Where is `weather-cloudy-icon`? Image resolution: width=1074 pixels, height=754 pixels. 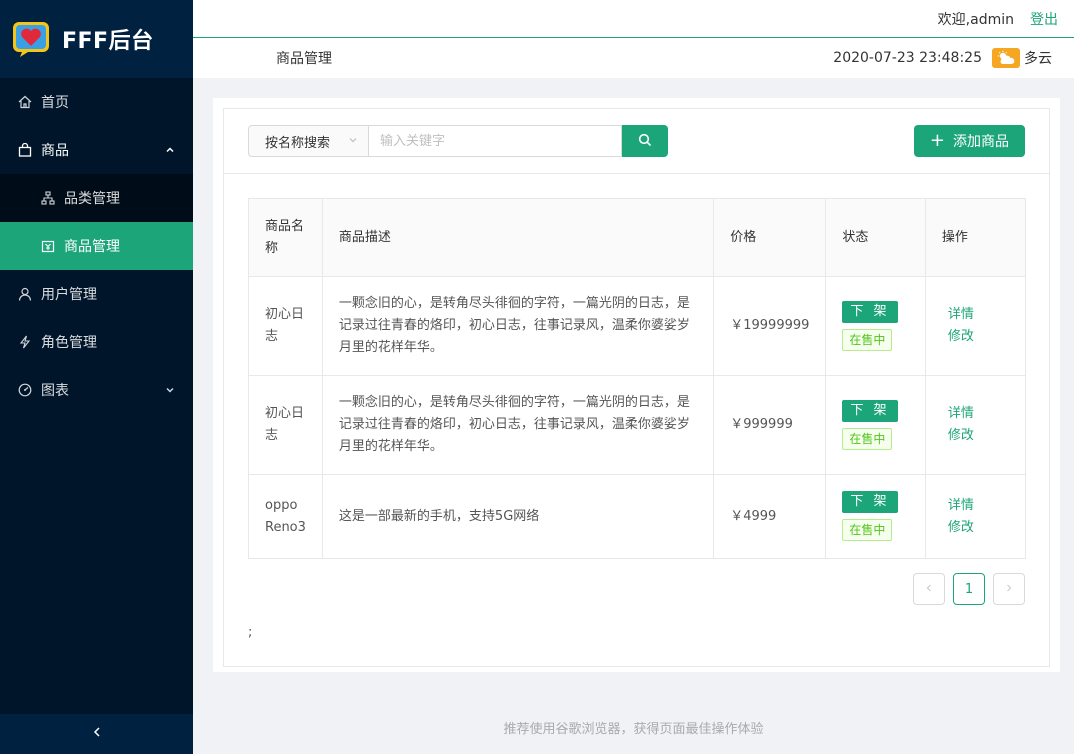
weather-cloudy-icon is located at coordinates (1006, 58).